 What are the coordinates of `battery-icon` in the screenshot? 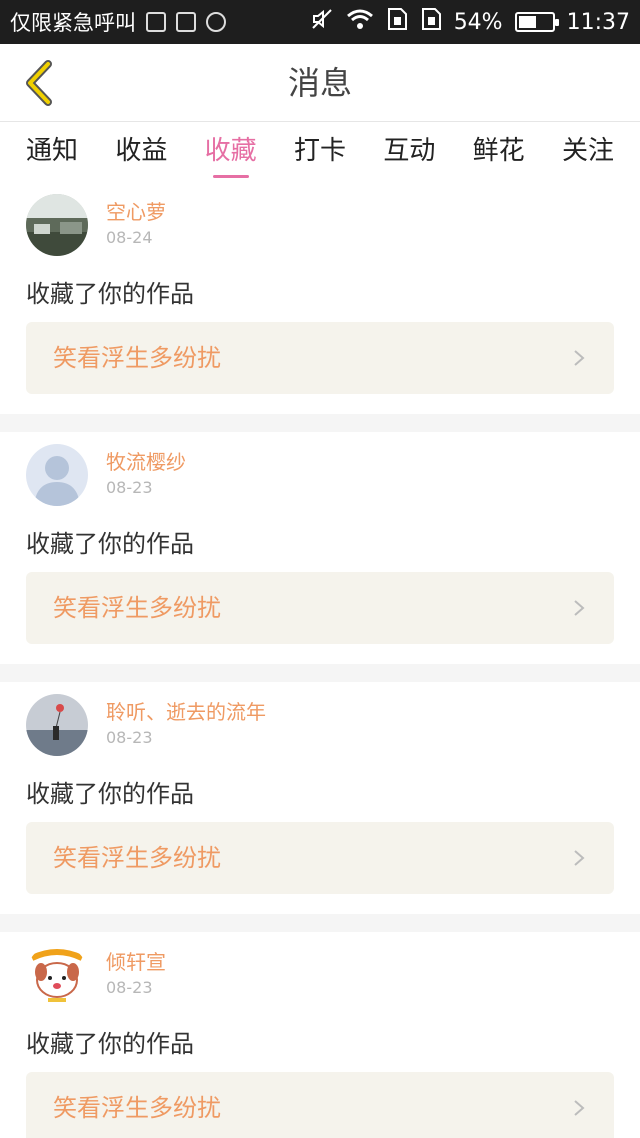 It's located at (536, 22).